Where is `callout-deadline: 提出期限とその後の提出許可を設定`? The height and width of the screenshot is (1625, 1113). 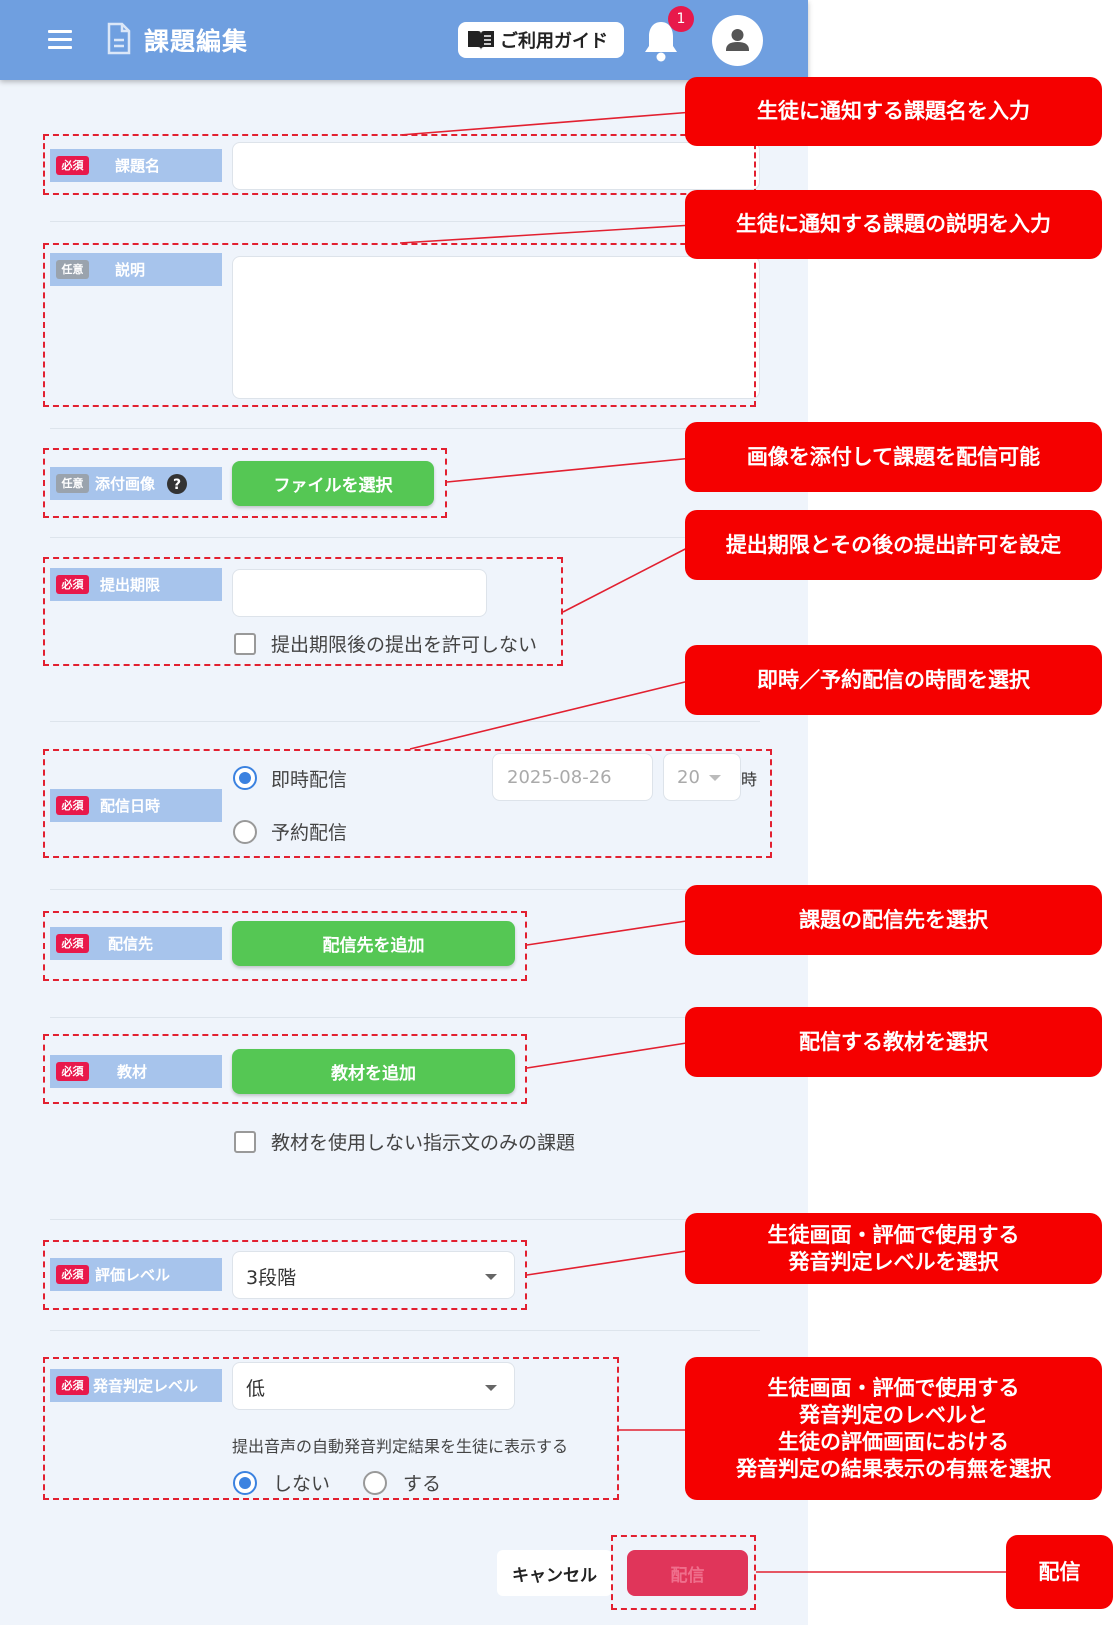 callout-deadline: 提出期限とその後の提出許可を設定 is located at coordinates (893, 545).